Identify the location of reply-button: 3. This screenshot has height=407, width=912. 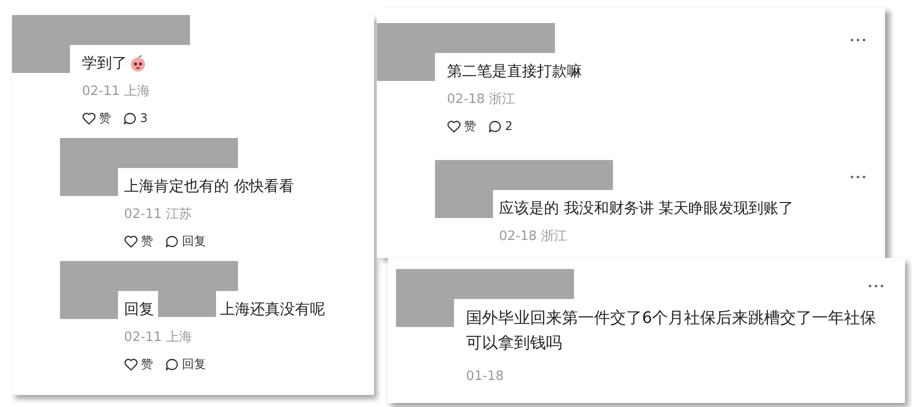
(135, 118).